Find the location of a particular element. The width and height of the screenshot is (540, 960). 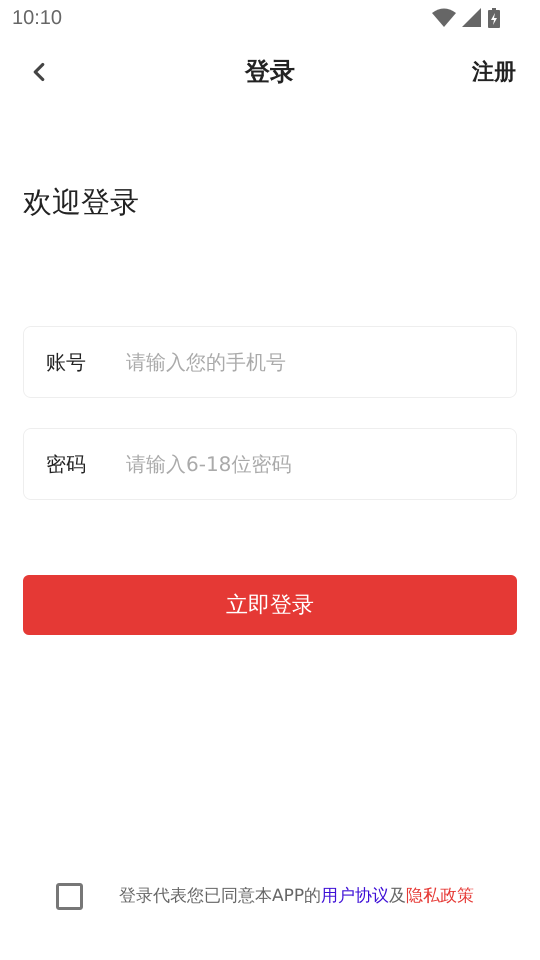

agree-checkbox is located at coordinates (69, 896).